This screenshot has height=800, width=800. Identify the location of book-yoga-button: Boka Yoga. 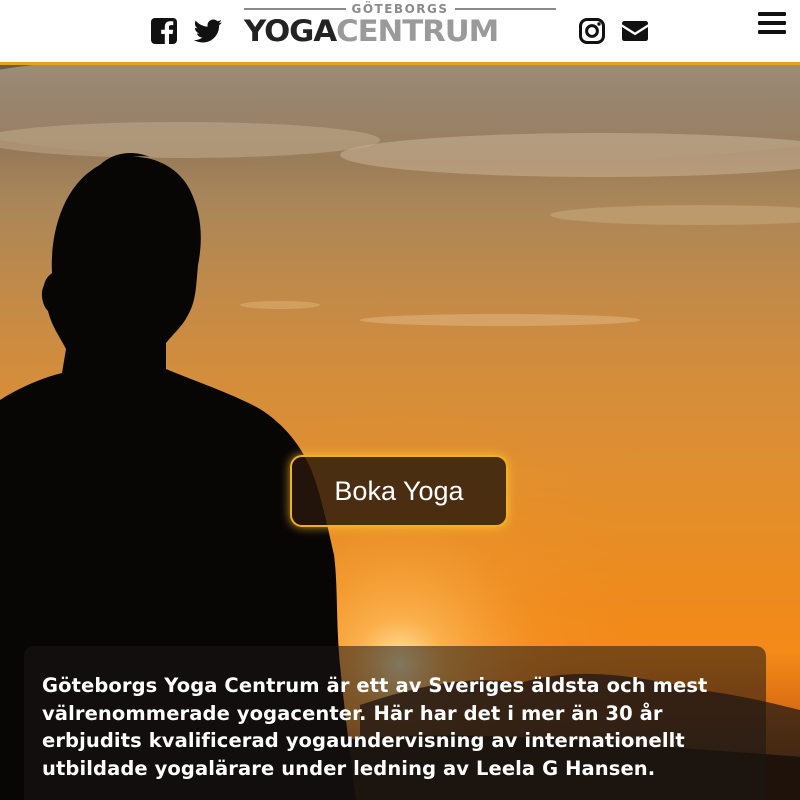
(399, 491).